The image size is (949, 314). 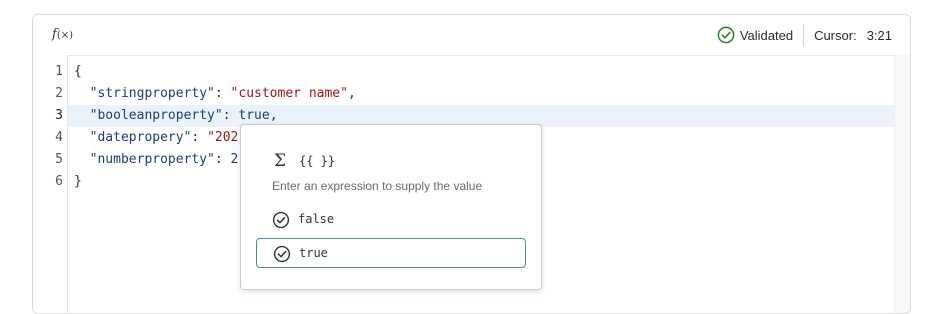 I want to click on json-key: "stringproperty", so click(x=152, y=93).